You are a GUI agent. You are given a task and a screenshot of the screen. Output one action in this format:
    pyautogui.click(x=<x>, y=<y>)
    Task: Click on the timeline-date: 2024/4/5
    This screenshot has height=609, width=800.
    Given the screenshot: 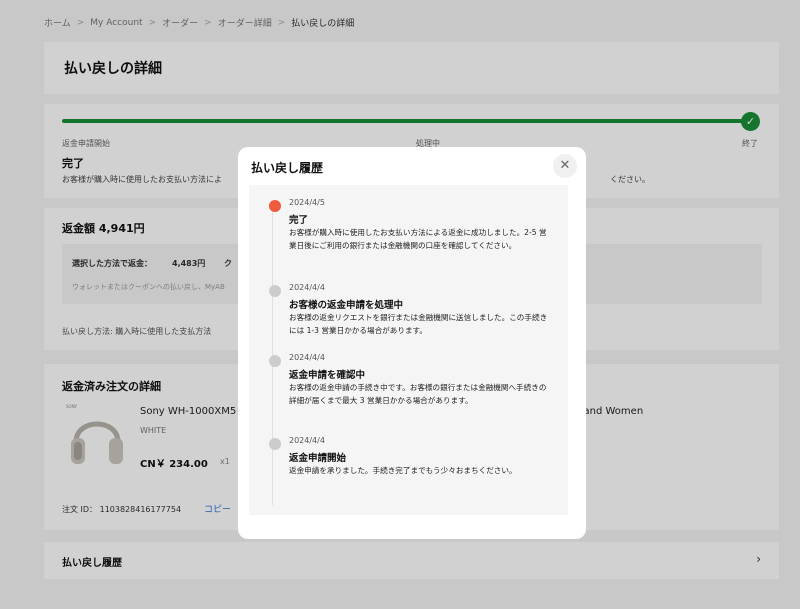 What is the action you would take?
    pyautogui.click(x=307, y=202)
    